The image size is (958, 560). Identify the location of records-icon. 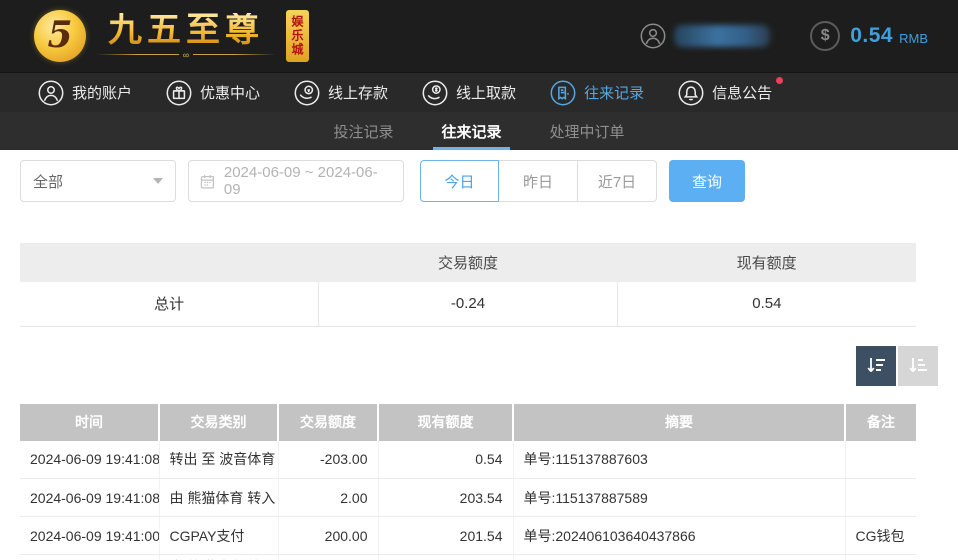
(563, 93).